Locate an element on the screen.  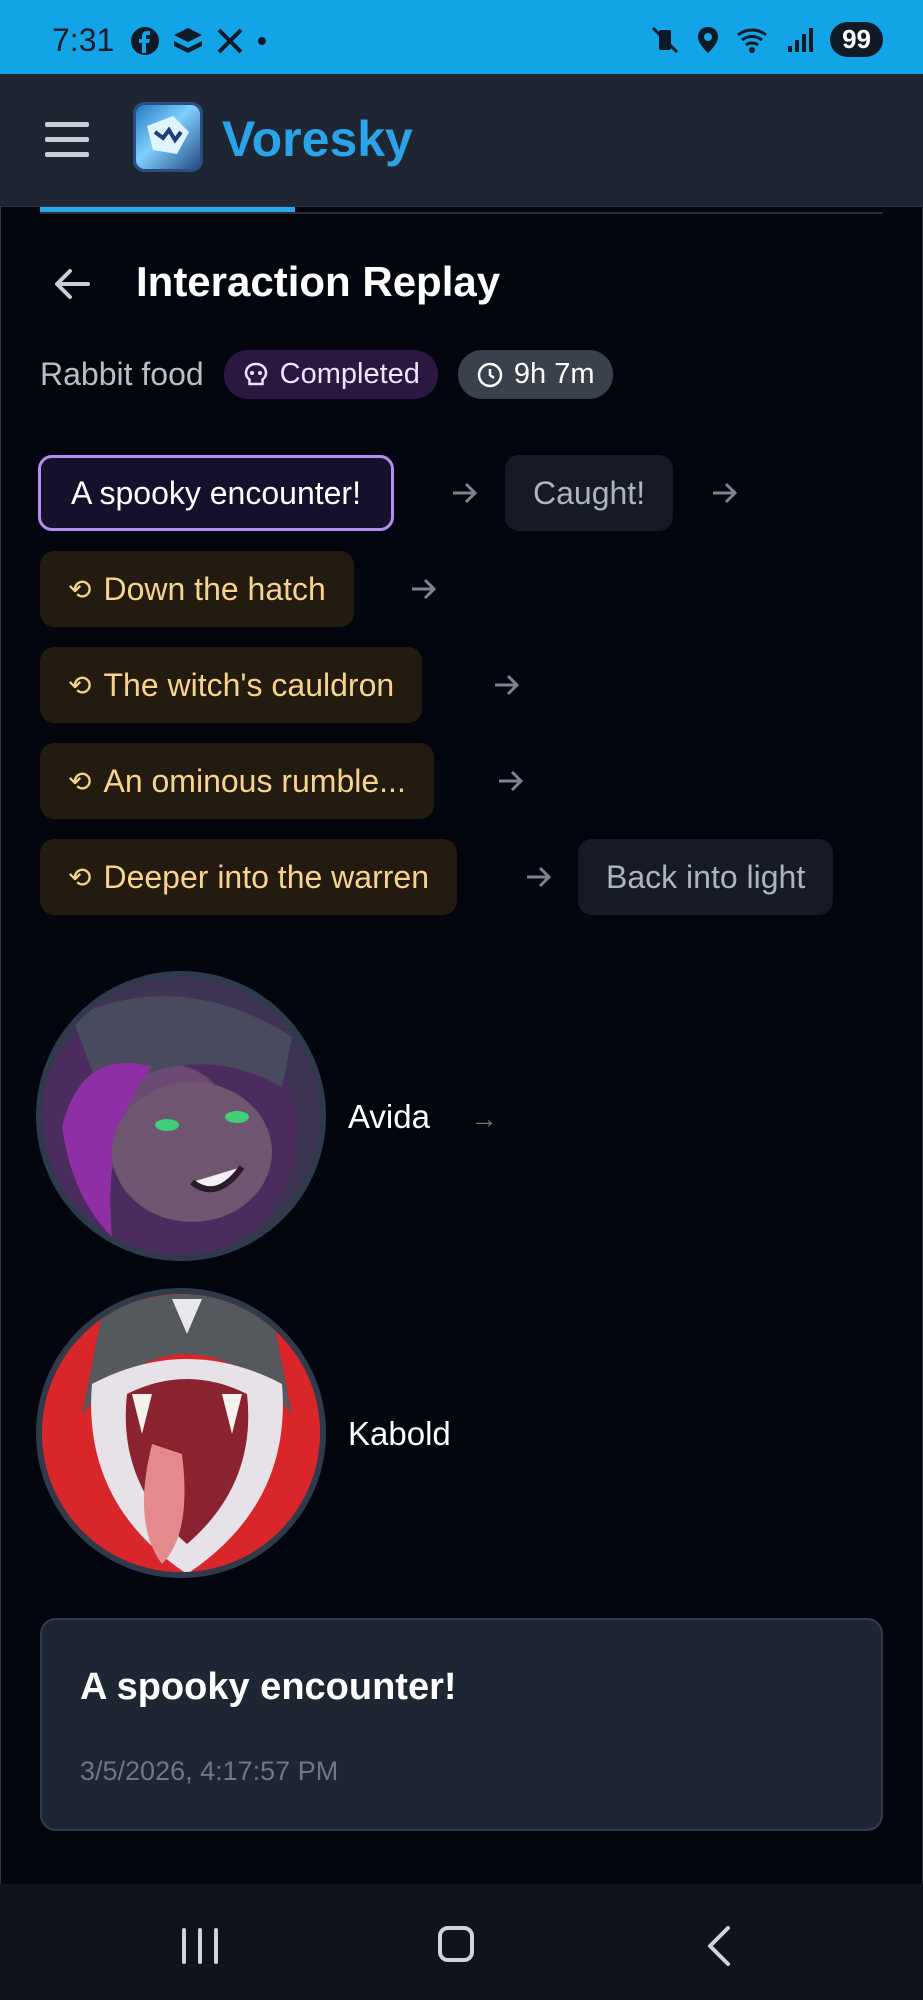
notification-icons is located at coordinates (199, 41).